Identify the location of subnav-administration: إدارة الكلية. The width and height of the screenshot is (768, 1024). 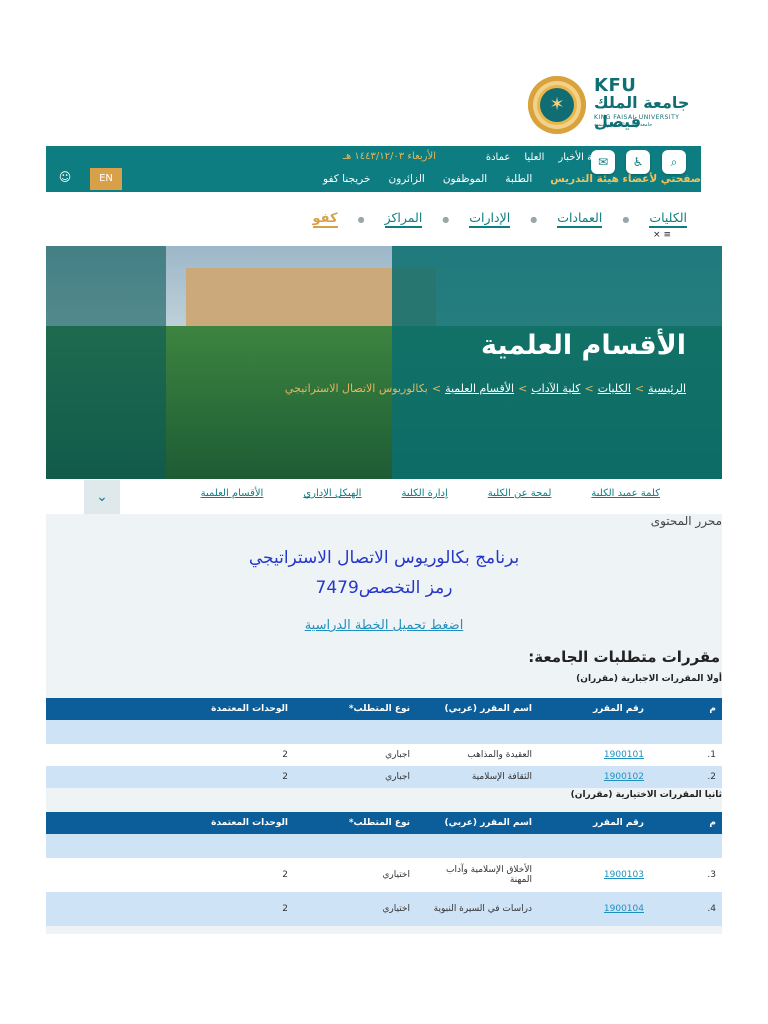
(424, 493).